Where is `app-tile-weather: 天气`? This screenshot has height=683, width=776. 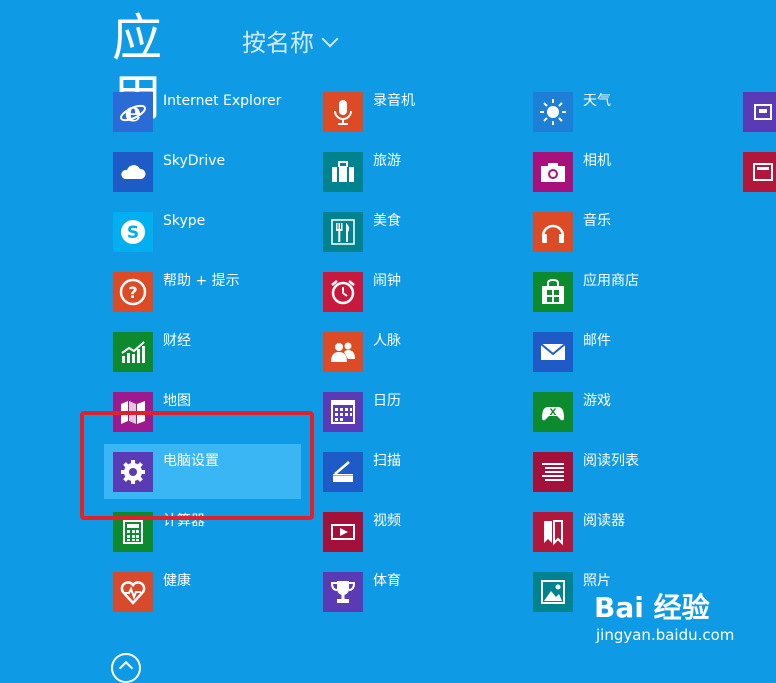
app-tile-weather: 天气 is located at coordinates (628, 112).